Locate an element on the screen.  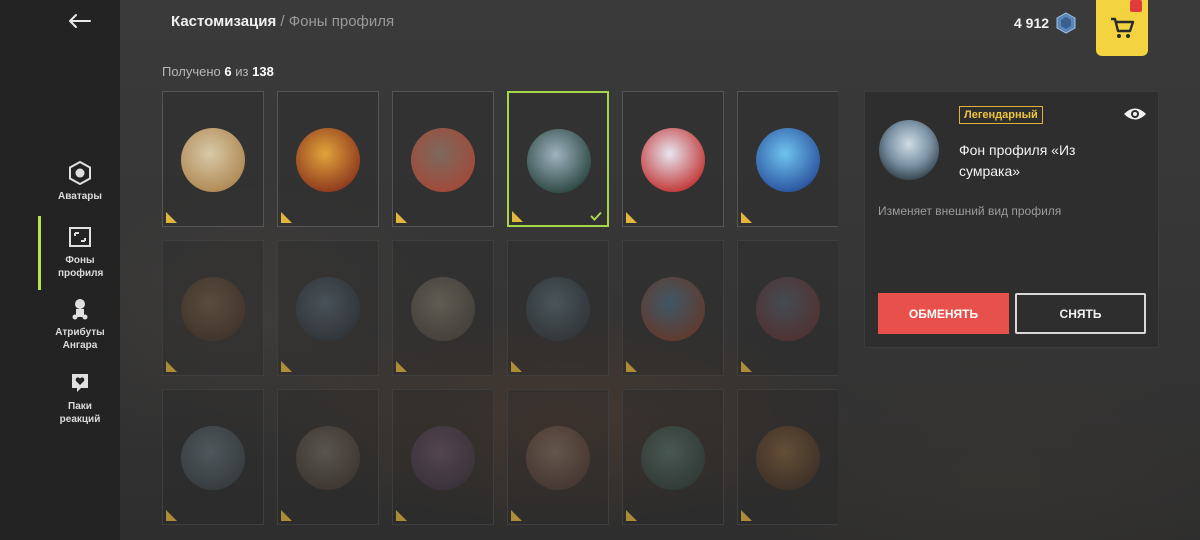
checkmark-icon is located at coordinates (596, 216).